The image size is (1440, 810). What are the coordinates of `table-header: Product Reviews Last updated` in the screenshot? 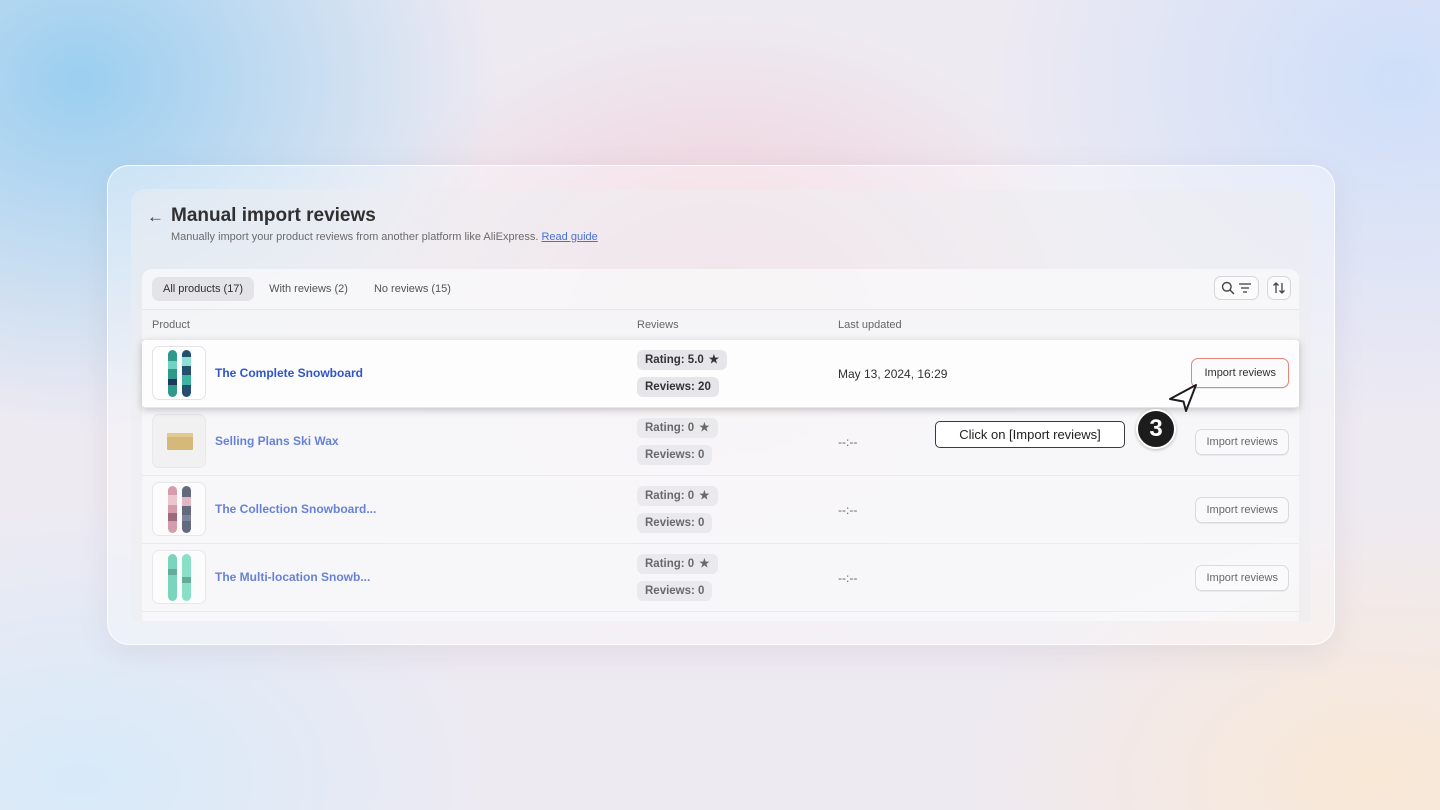 It's located at (720, 325).